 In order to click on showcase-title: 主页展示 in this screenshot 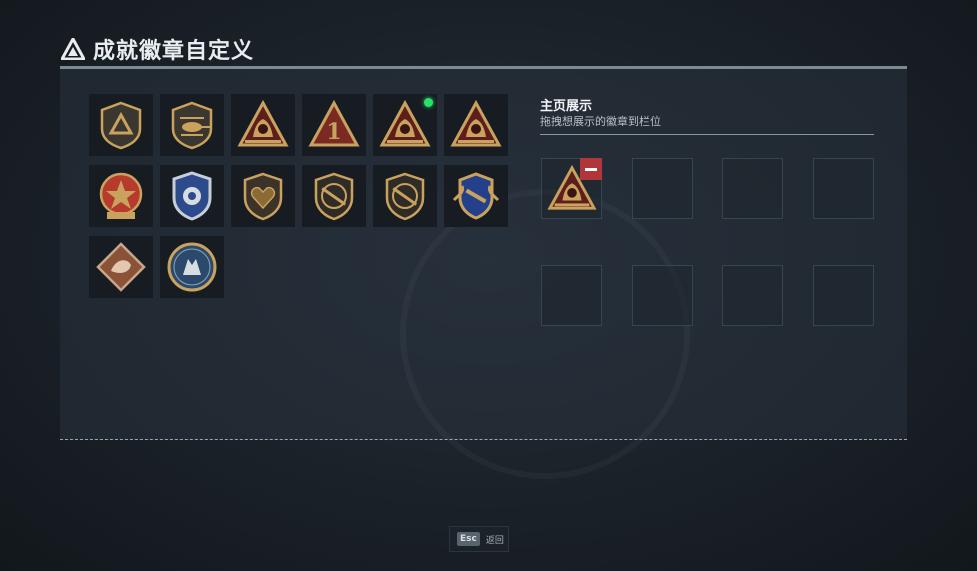, I will do `click(566, 106)`.